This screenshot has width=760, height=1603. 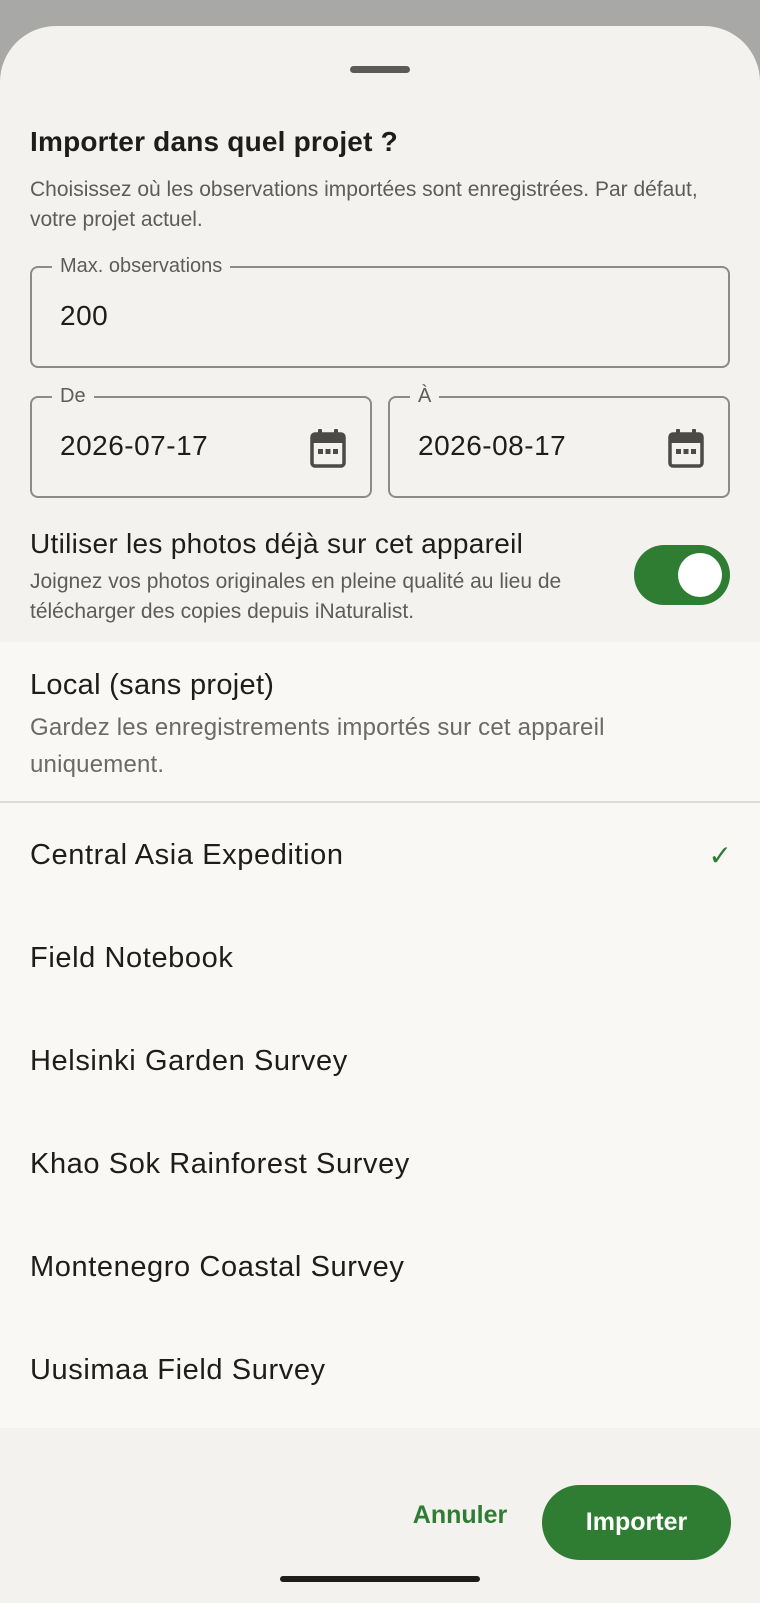 What do you see at coordinates (141, 266) in the screenshot?
I see `max-observations-label: Max. observations` at bounding box center [141, 266].